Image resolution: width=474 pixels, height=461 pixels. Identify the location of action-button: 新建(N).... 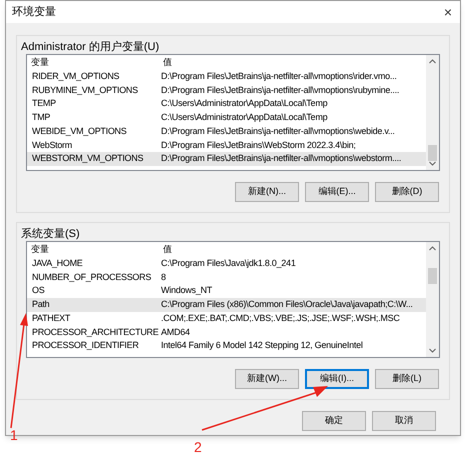
(267, 192).